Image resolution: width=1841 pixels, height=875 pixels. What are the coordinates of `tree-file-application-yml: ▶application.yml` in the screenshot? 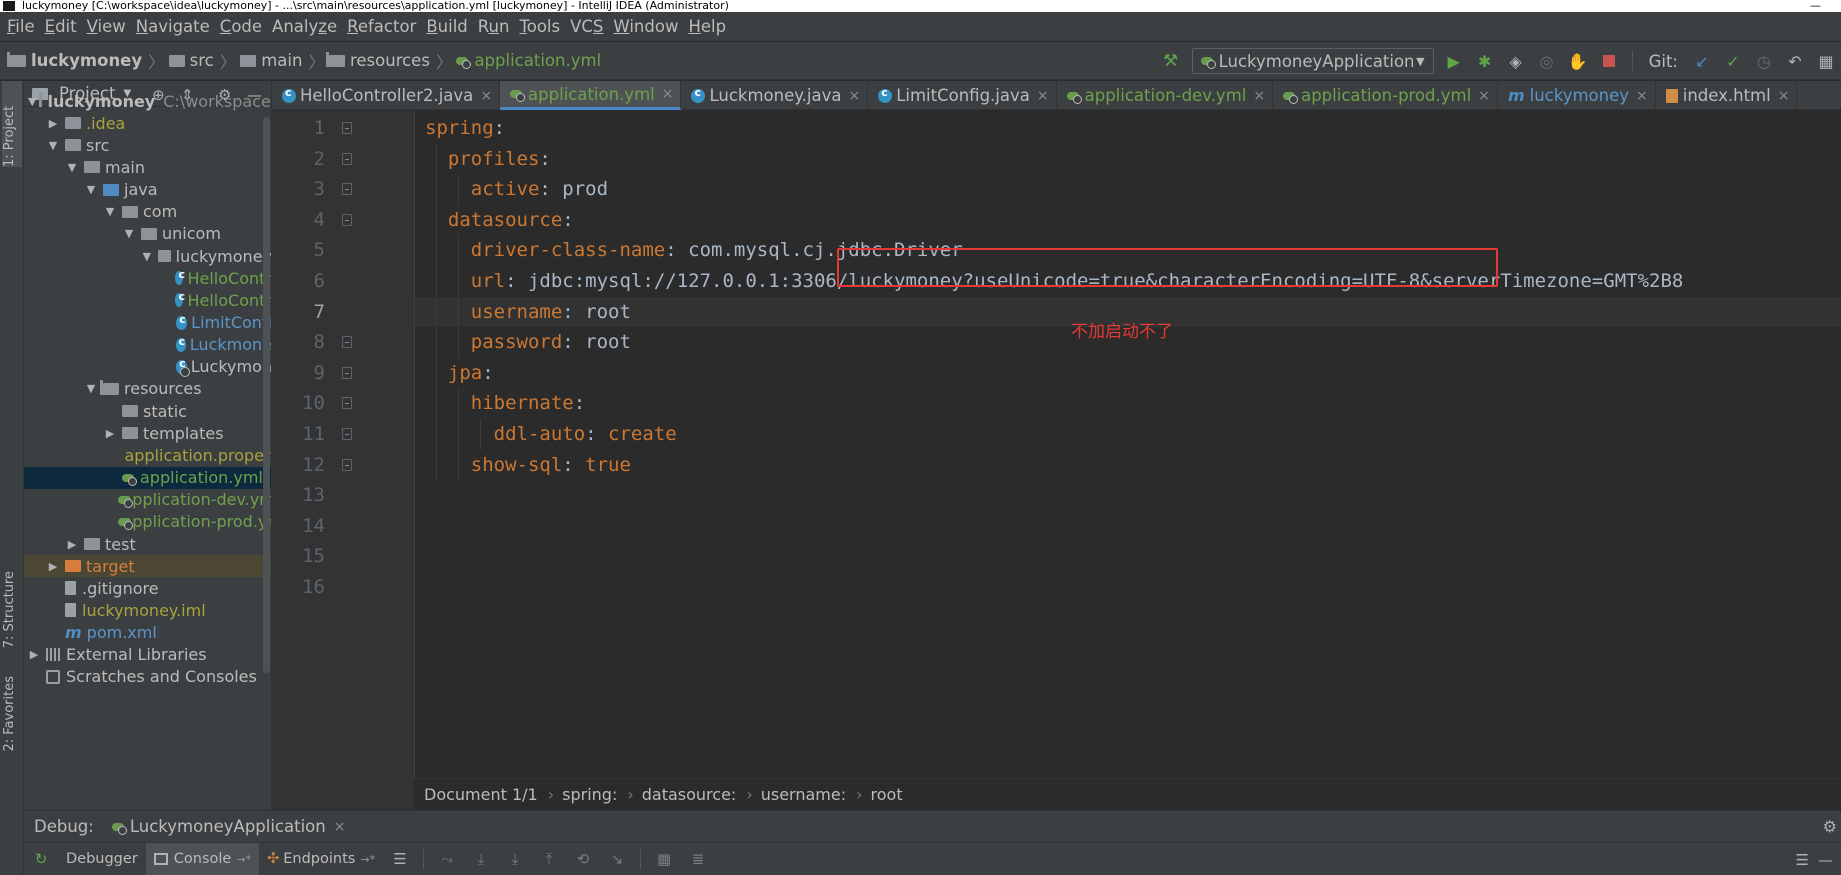 It's located at (147, 477).